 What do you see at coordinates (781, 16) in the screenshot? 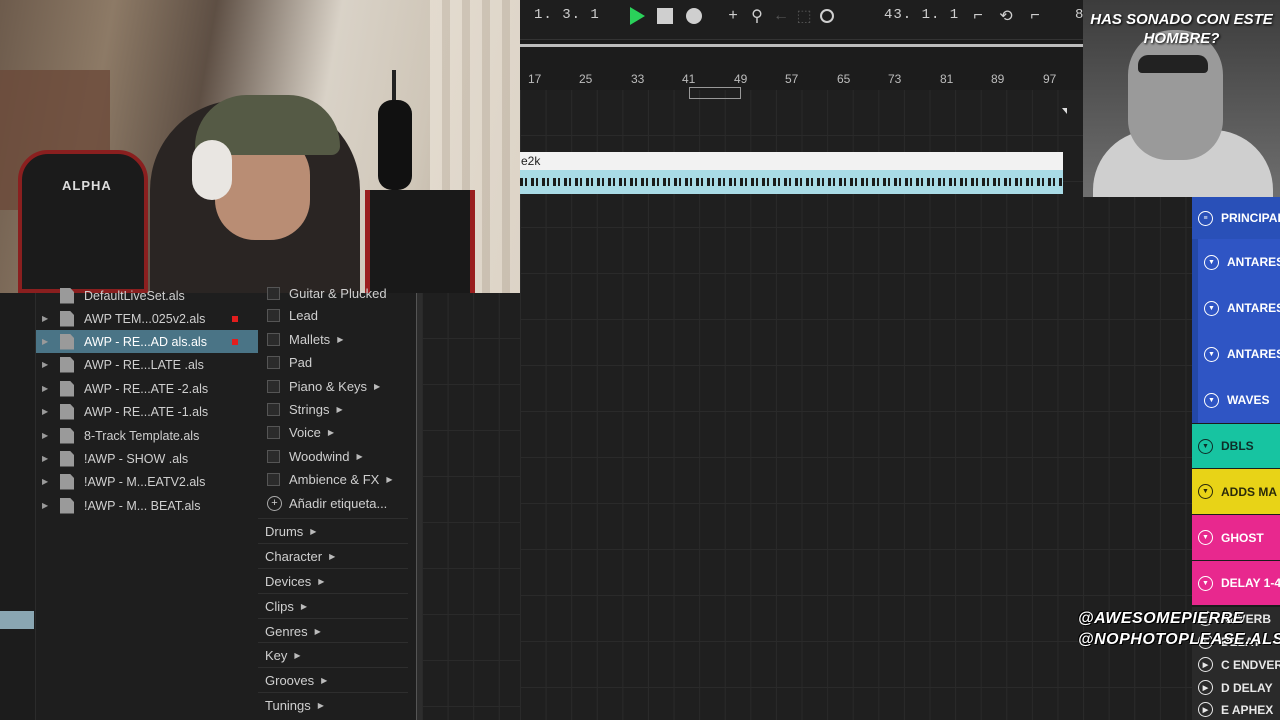
I see `back-to-arrangement-button: ←` at bounding box center [781, 16].